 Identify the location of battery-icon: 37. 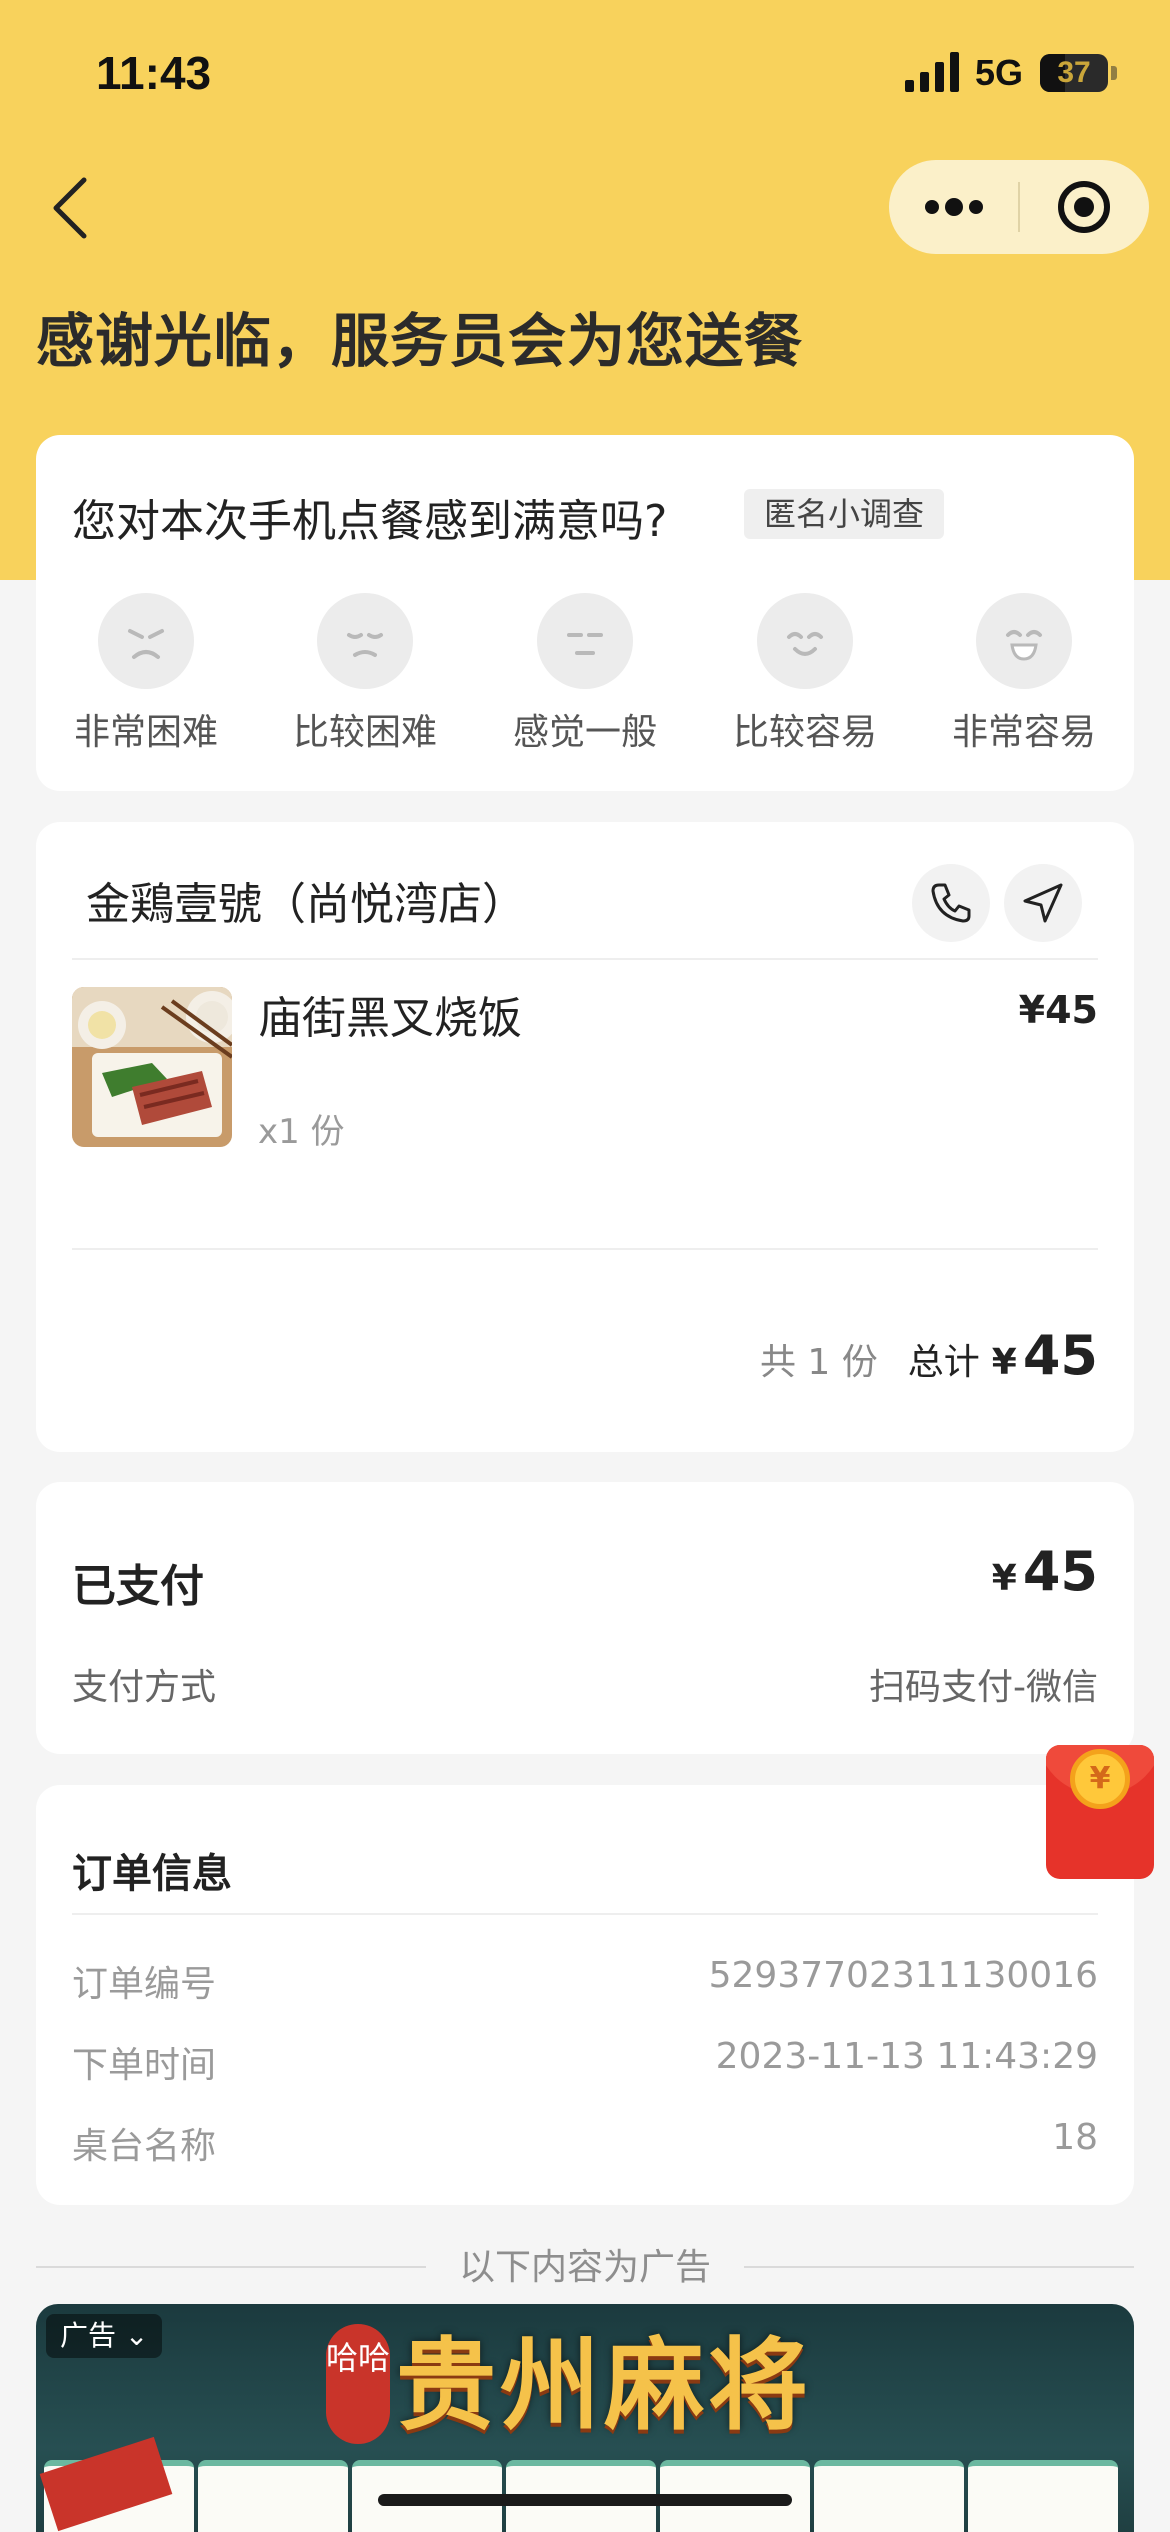
(1074, 73).